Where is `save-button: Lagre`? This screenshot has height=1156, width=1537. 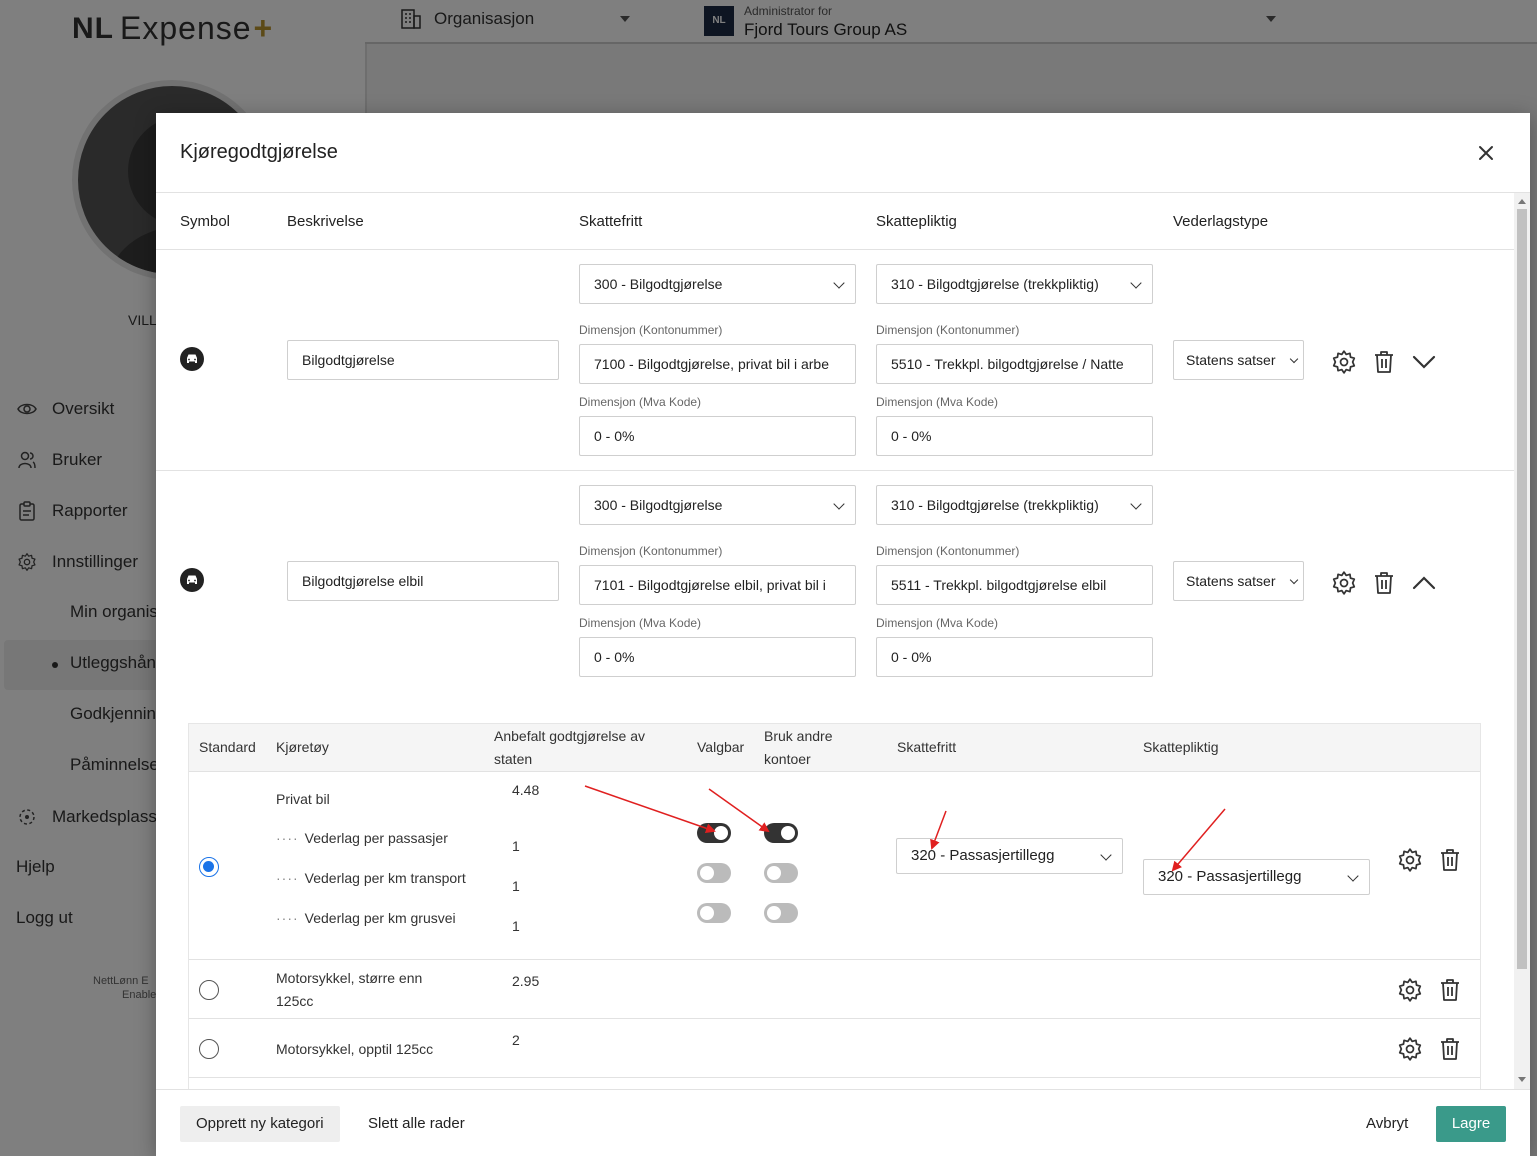 save-button: Lagre is located at coordinates (1471, 1124).